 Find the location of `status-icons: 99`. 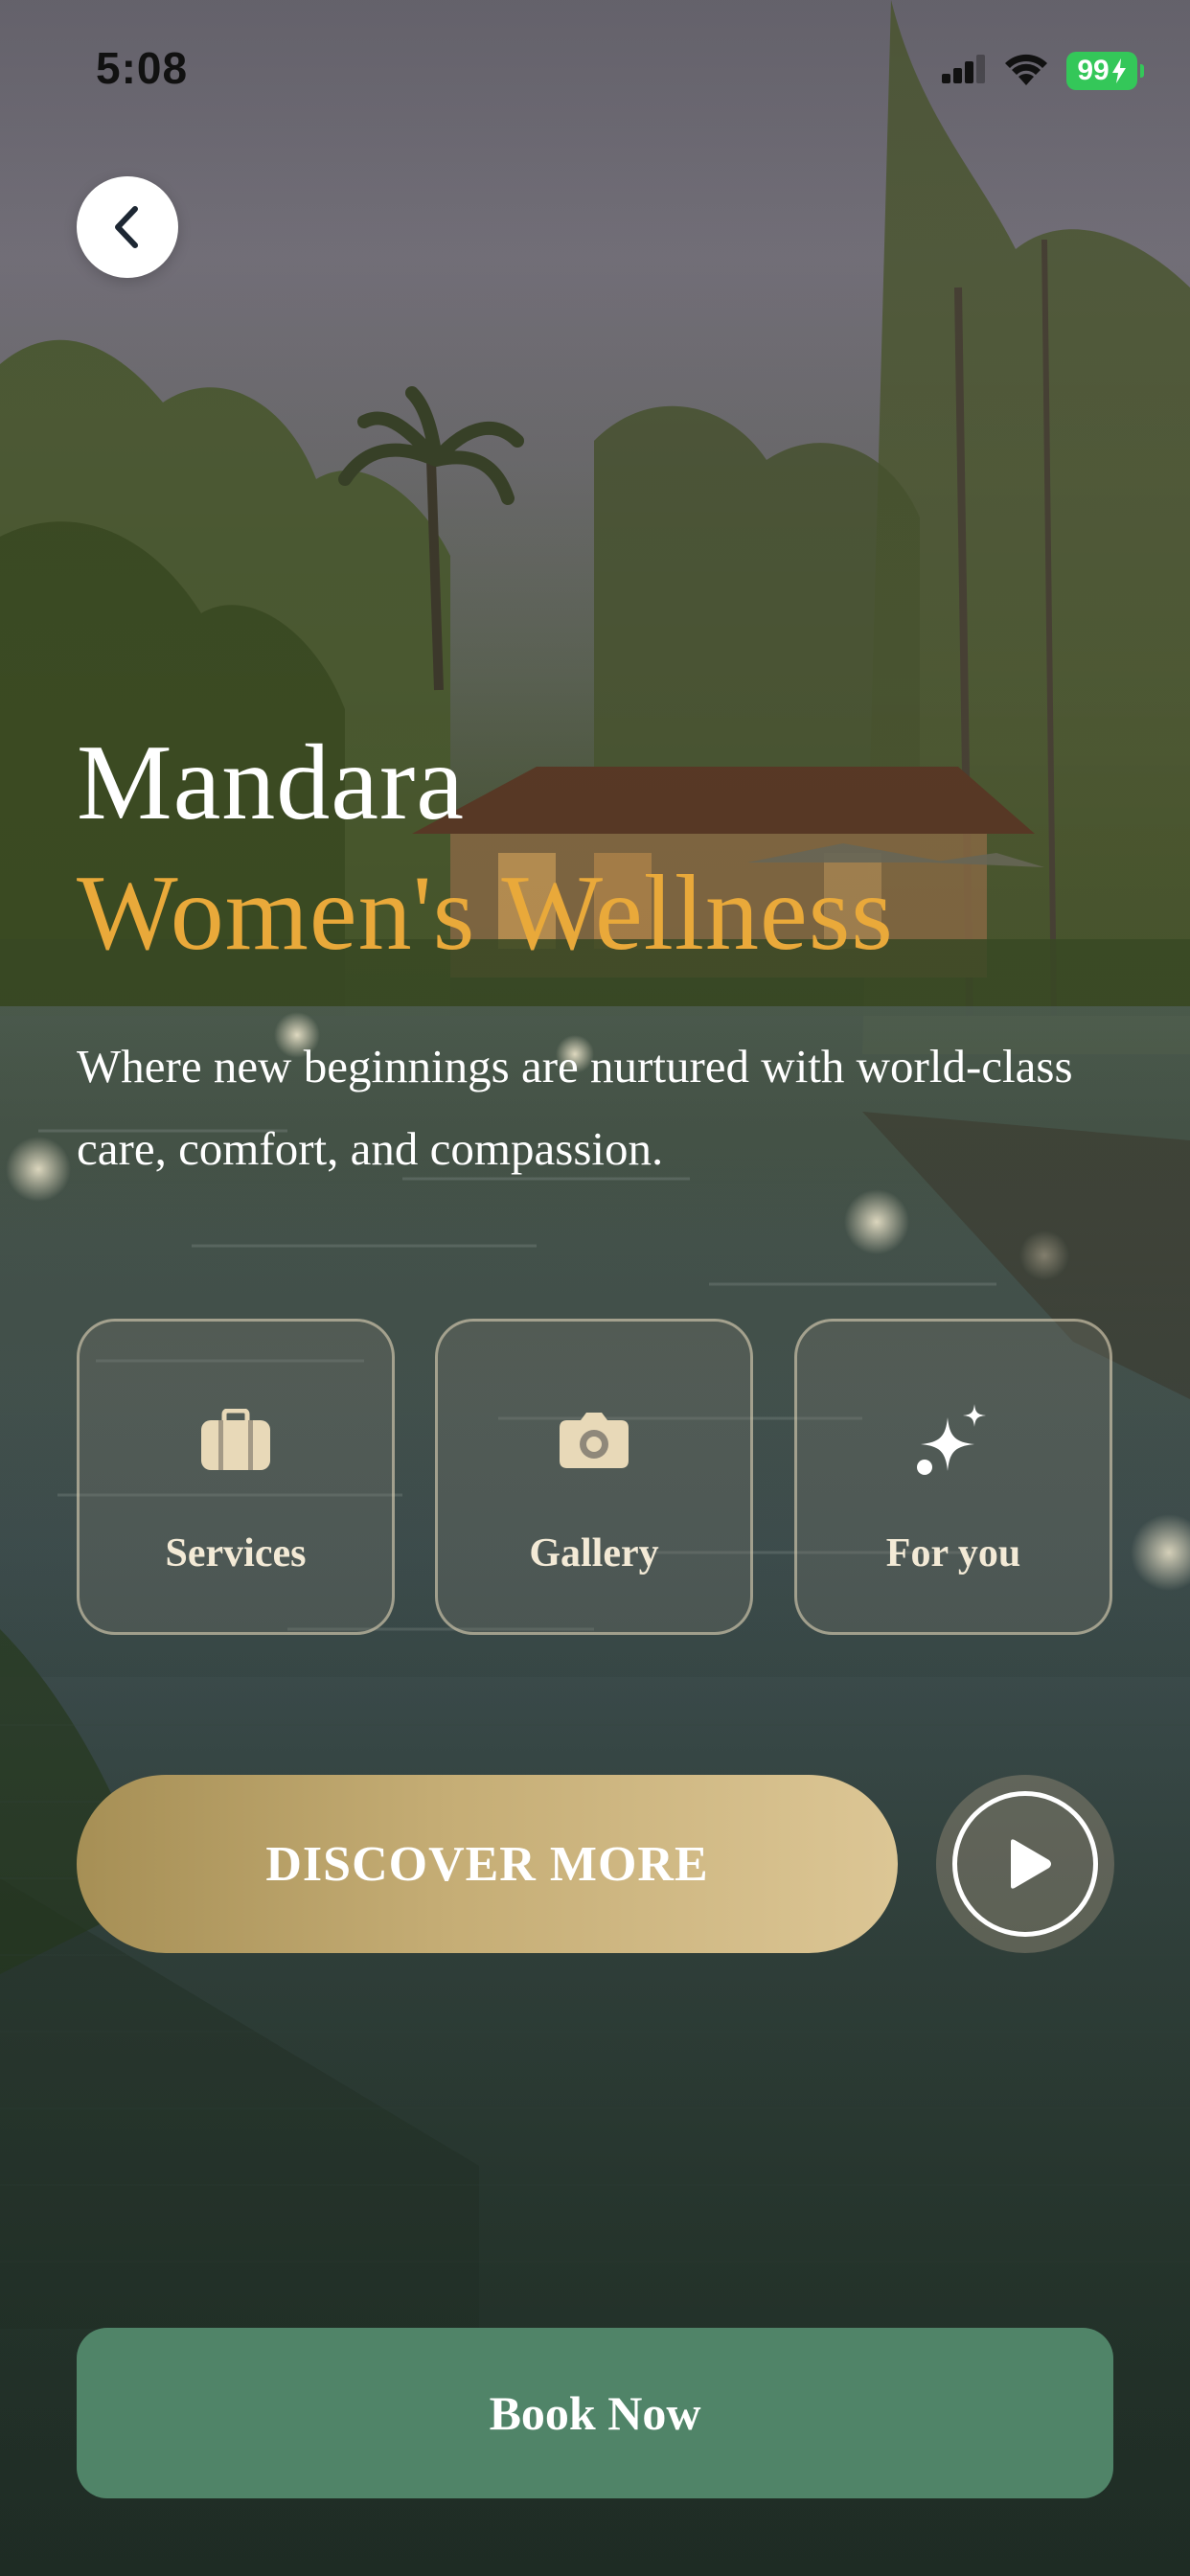

status-icons: 99 is located at coordinates (1043, 71).